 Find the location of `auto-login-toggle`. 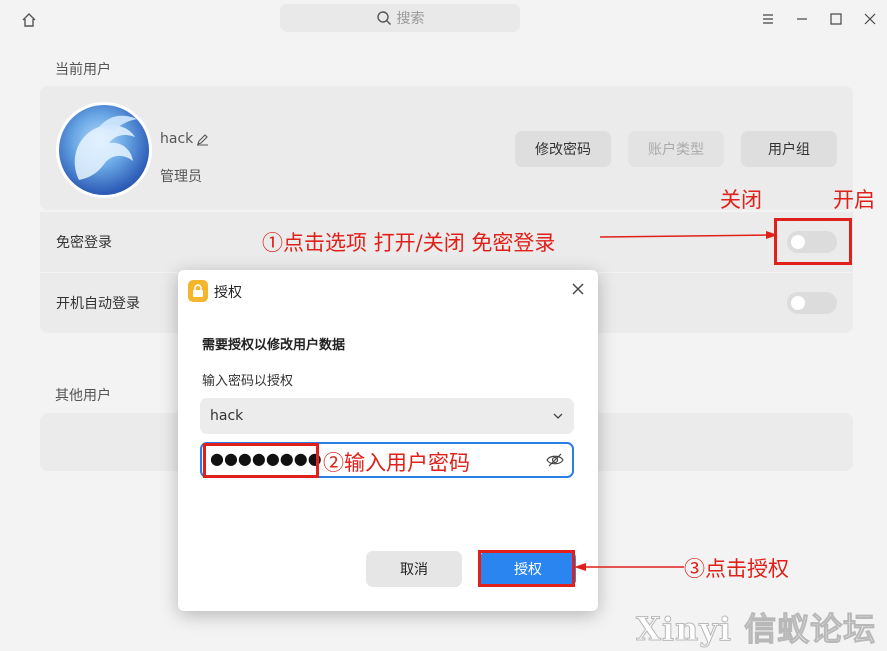

auto-login-toggle is located at coordinates (812, 303).